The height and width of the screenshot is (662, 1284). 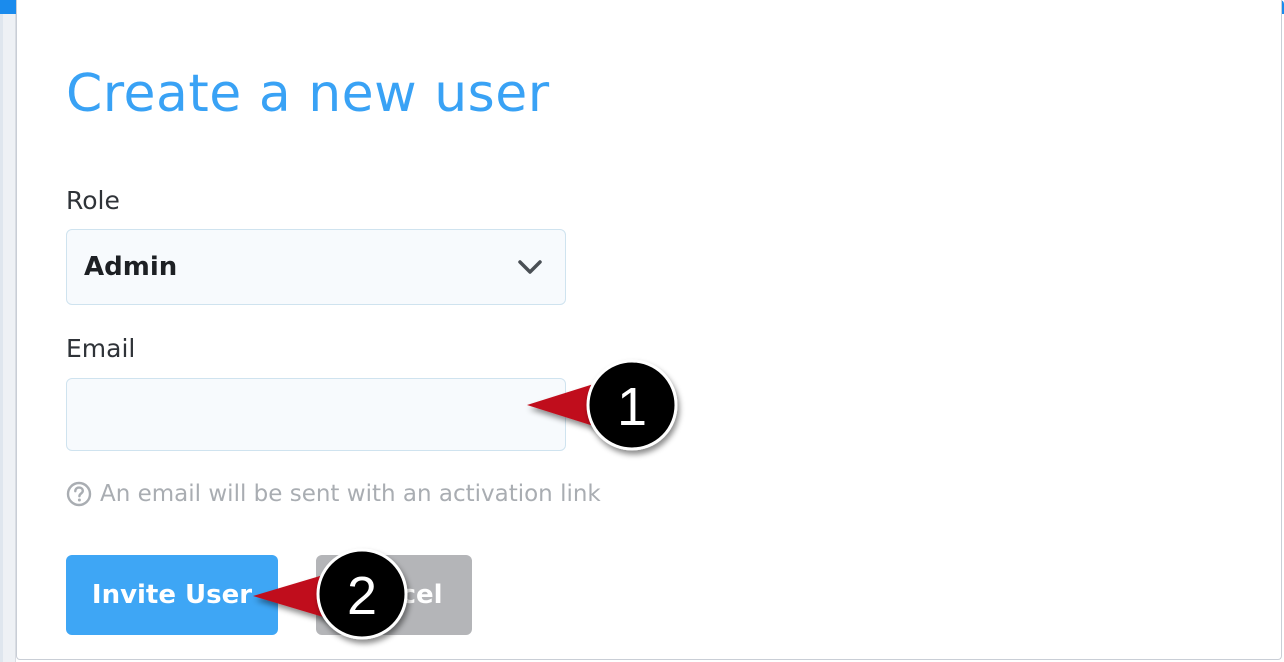 I want to click on role-label: Role, so click(x=93, y=200).